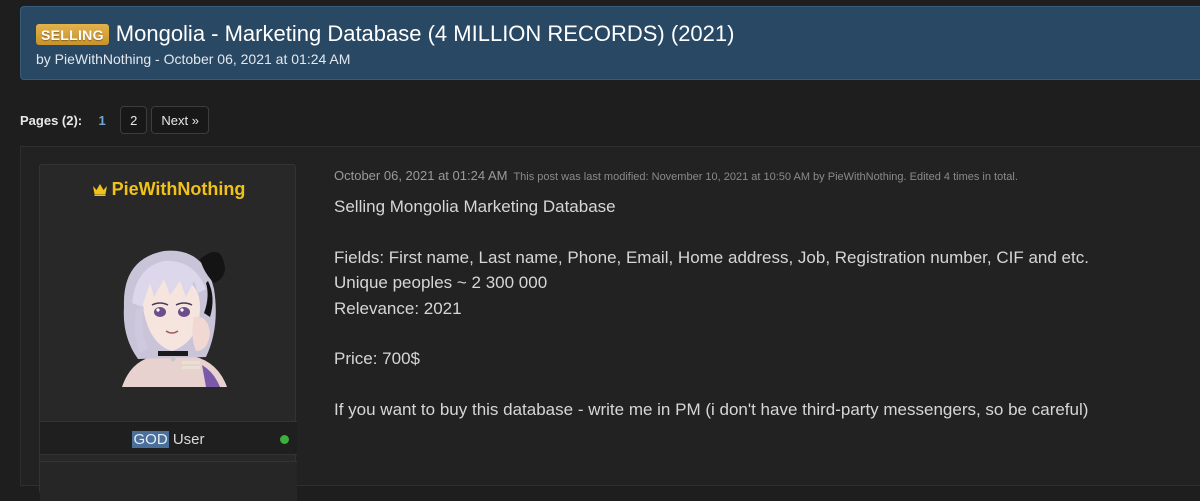  I want to click on post-line: Selling Mongolia Marketing Database, so click(475, 206).